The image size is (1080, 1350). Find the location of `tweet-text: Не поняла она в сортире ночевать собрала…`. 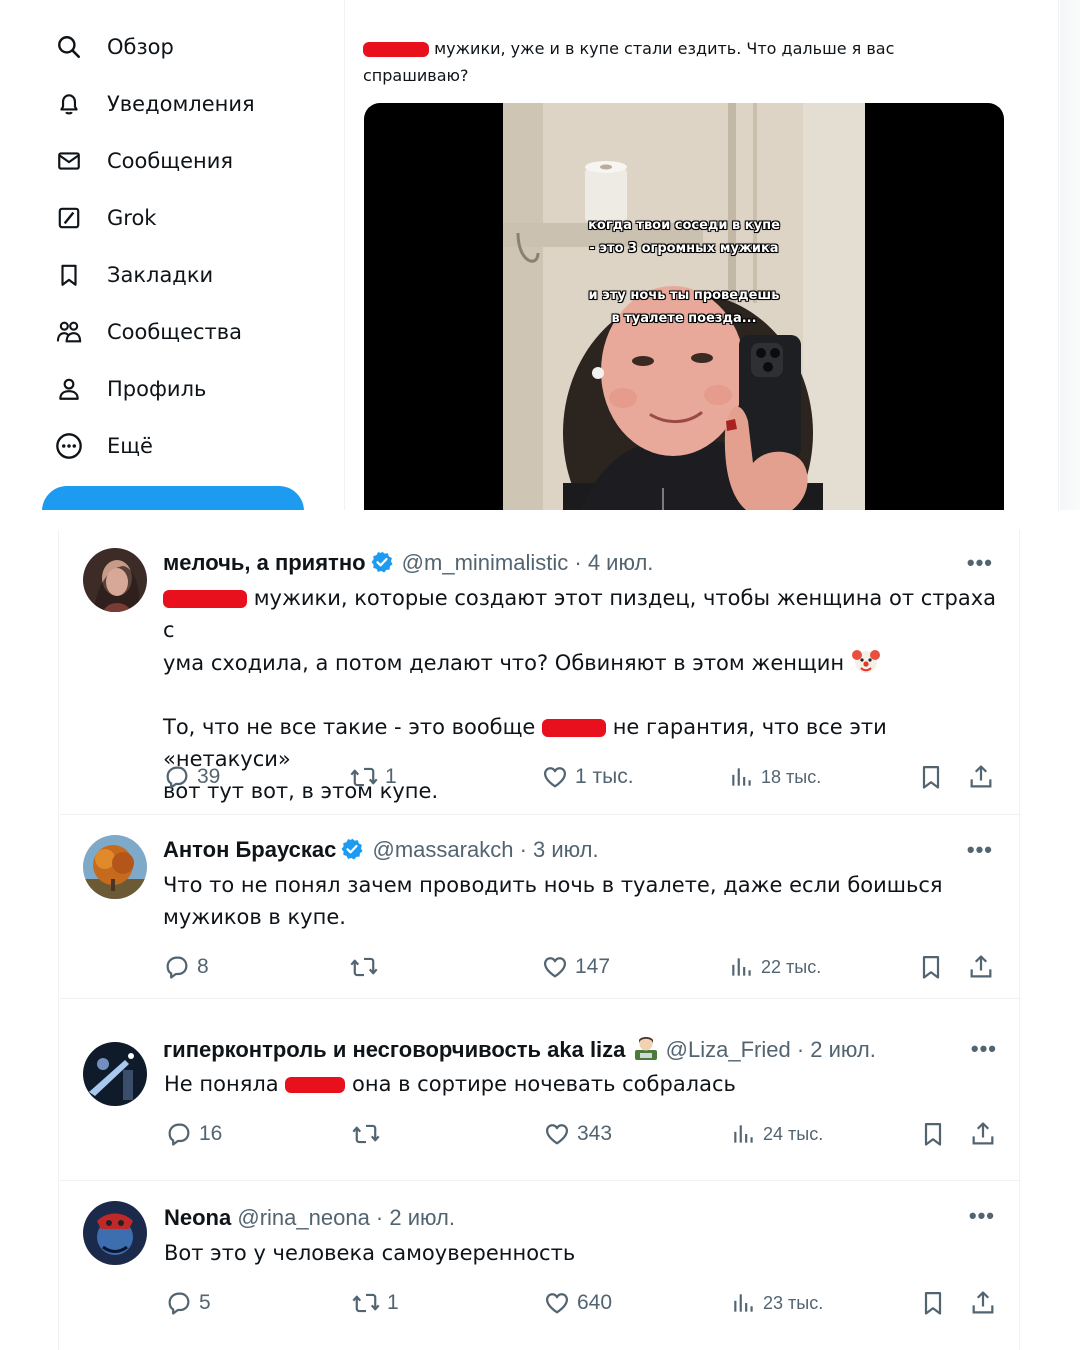

tweet-text: Не поняла она в сортире ночевать собрала… is located at coordinates (584, 1084).